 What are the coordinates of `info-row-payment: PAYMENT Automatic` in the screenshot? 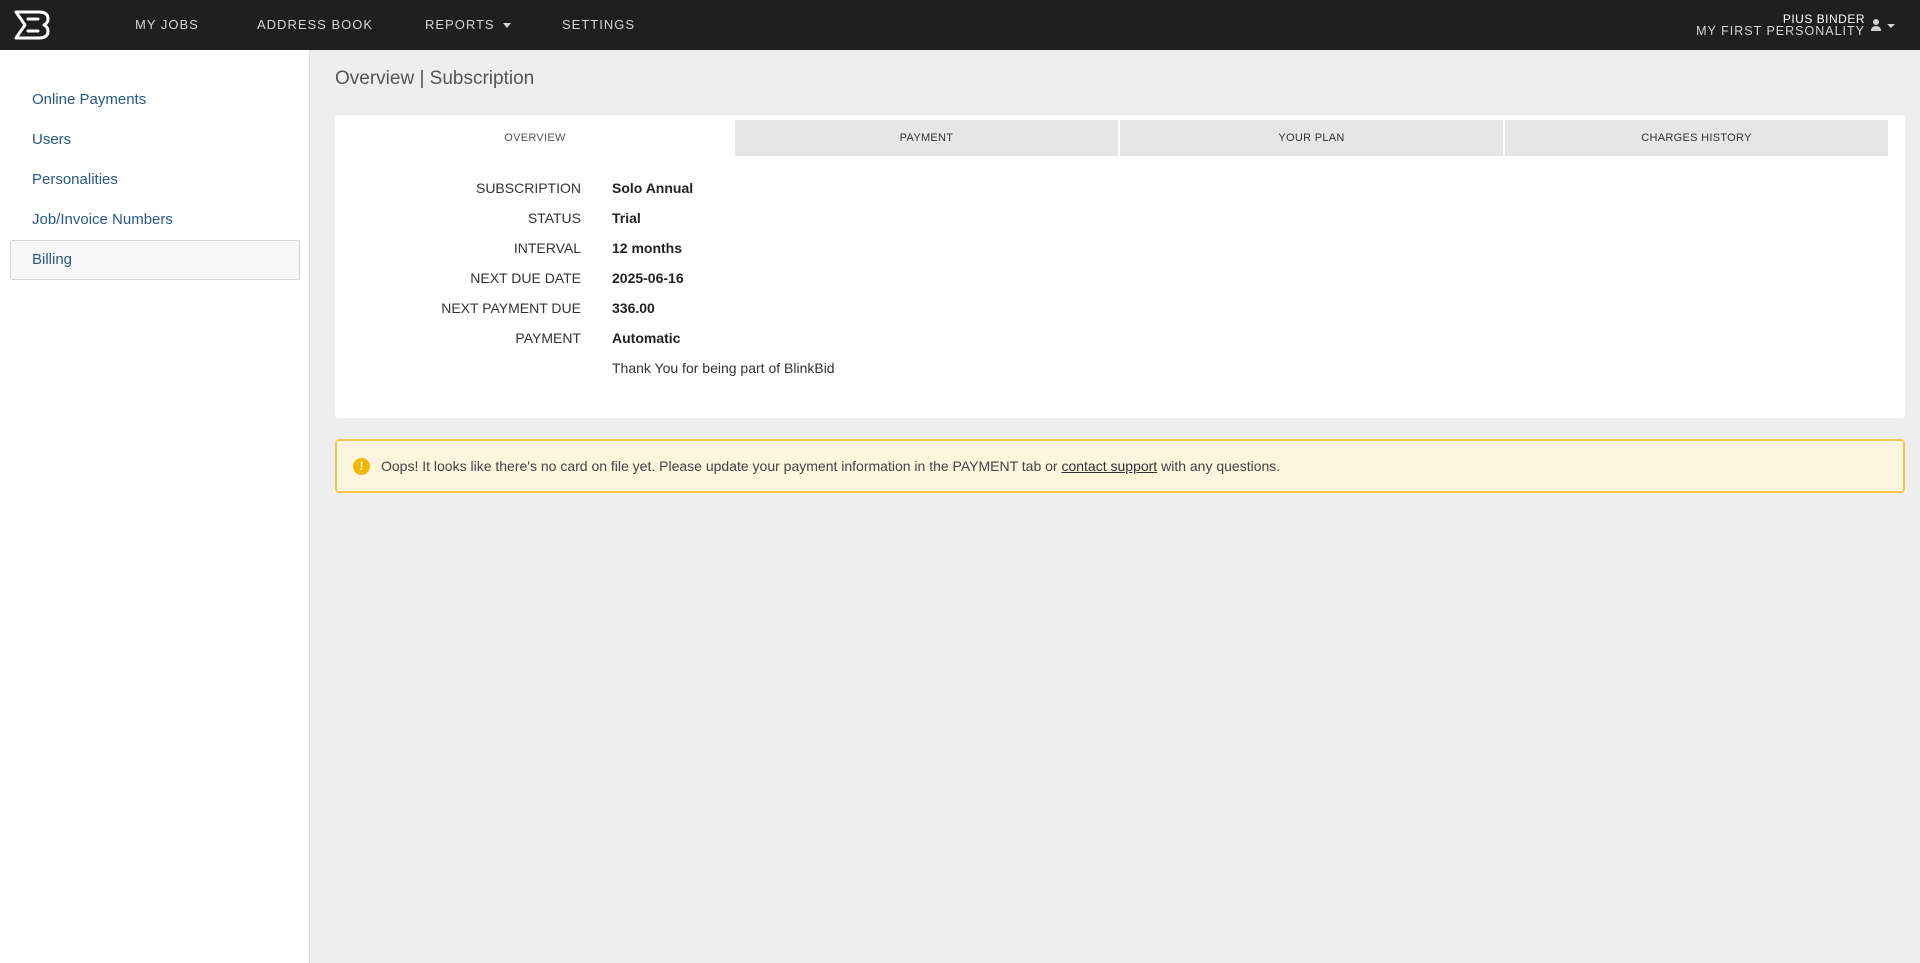 It's located at (835, 340).